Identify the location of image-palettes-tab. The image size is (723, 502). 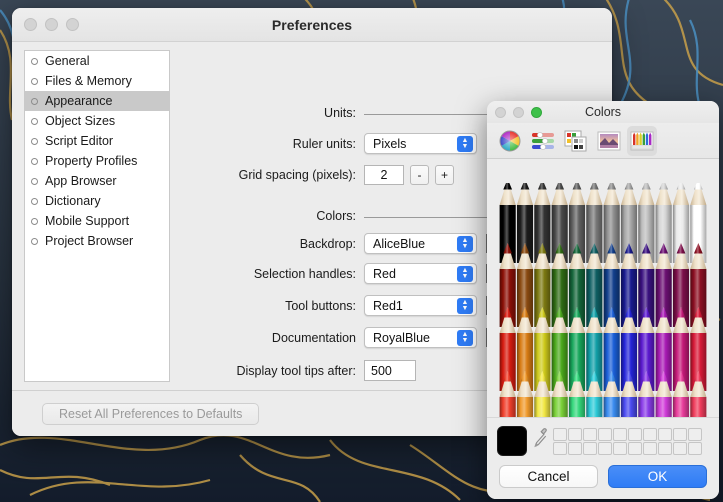
(609, 141).